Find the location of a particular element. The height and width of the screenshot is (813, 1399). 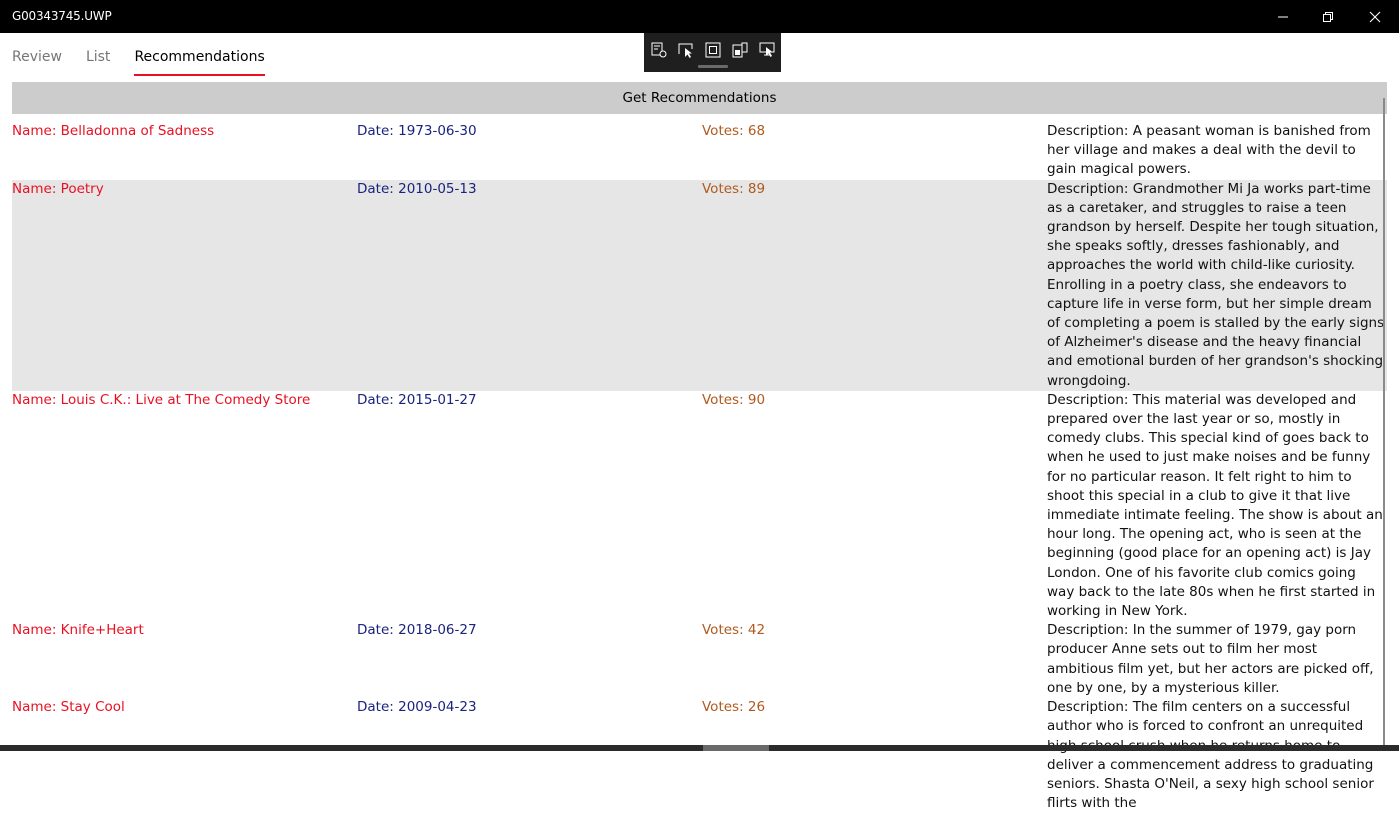

item-name: Name: Poetry is located at coordinates (58, 188).